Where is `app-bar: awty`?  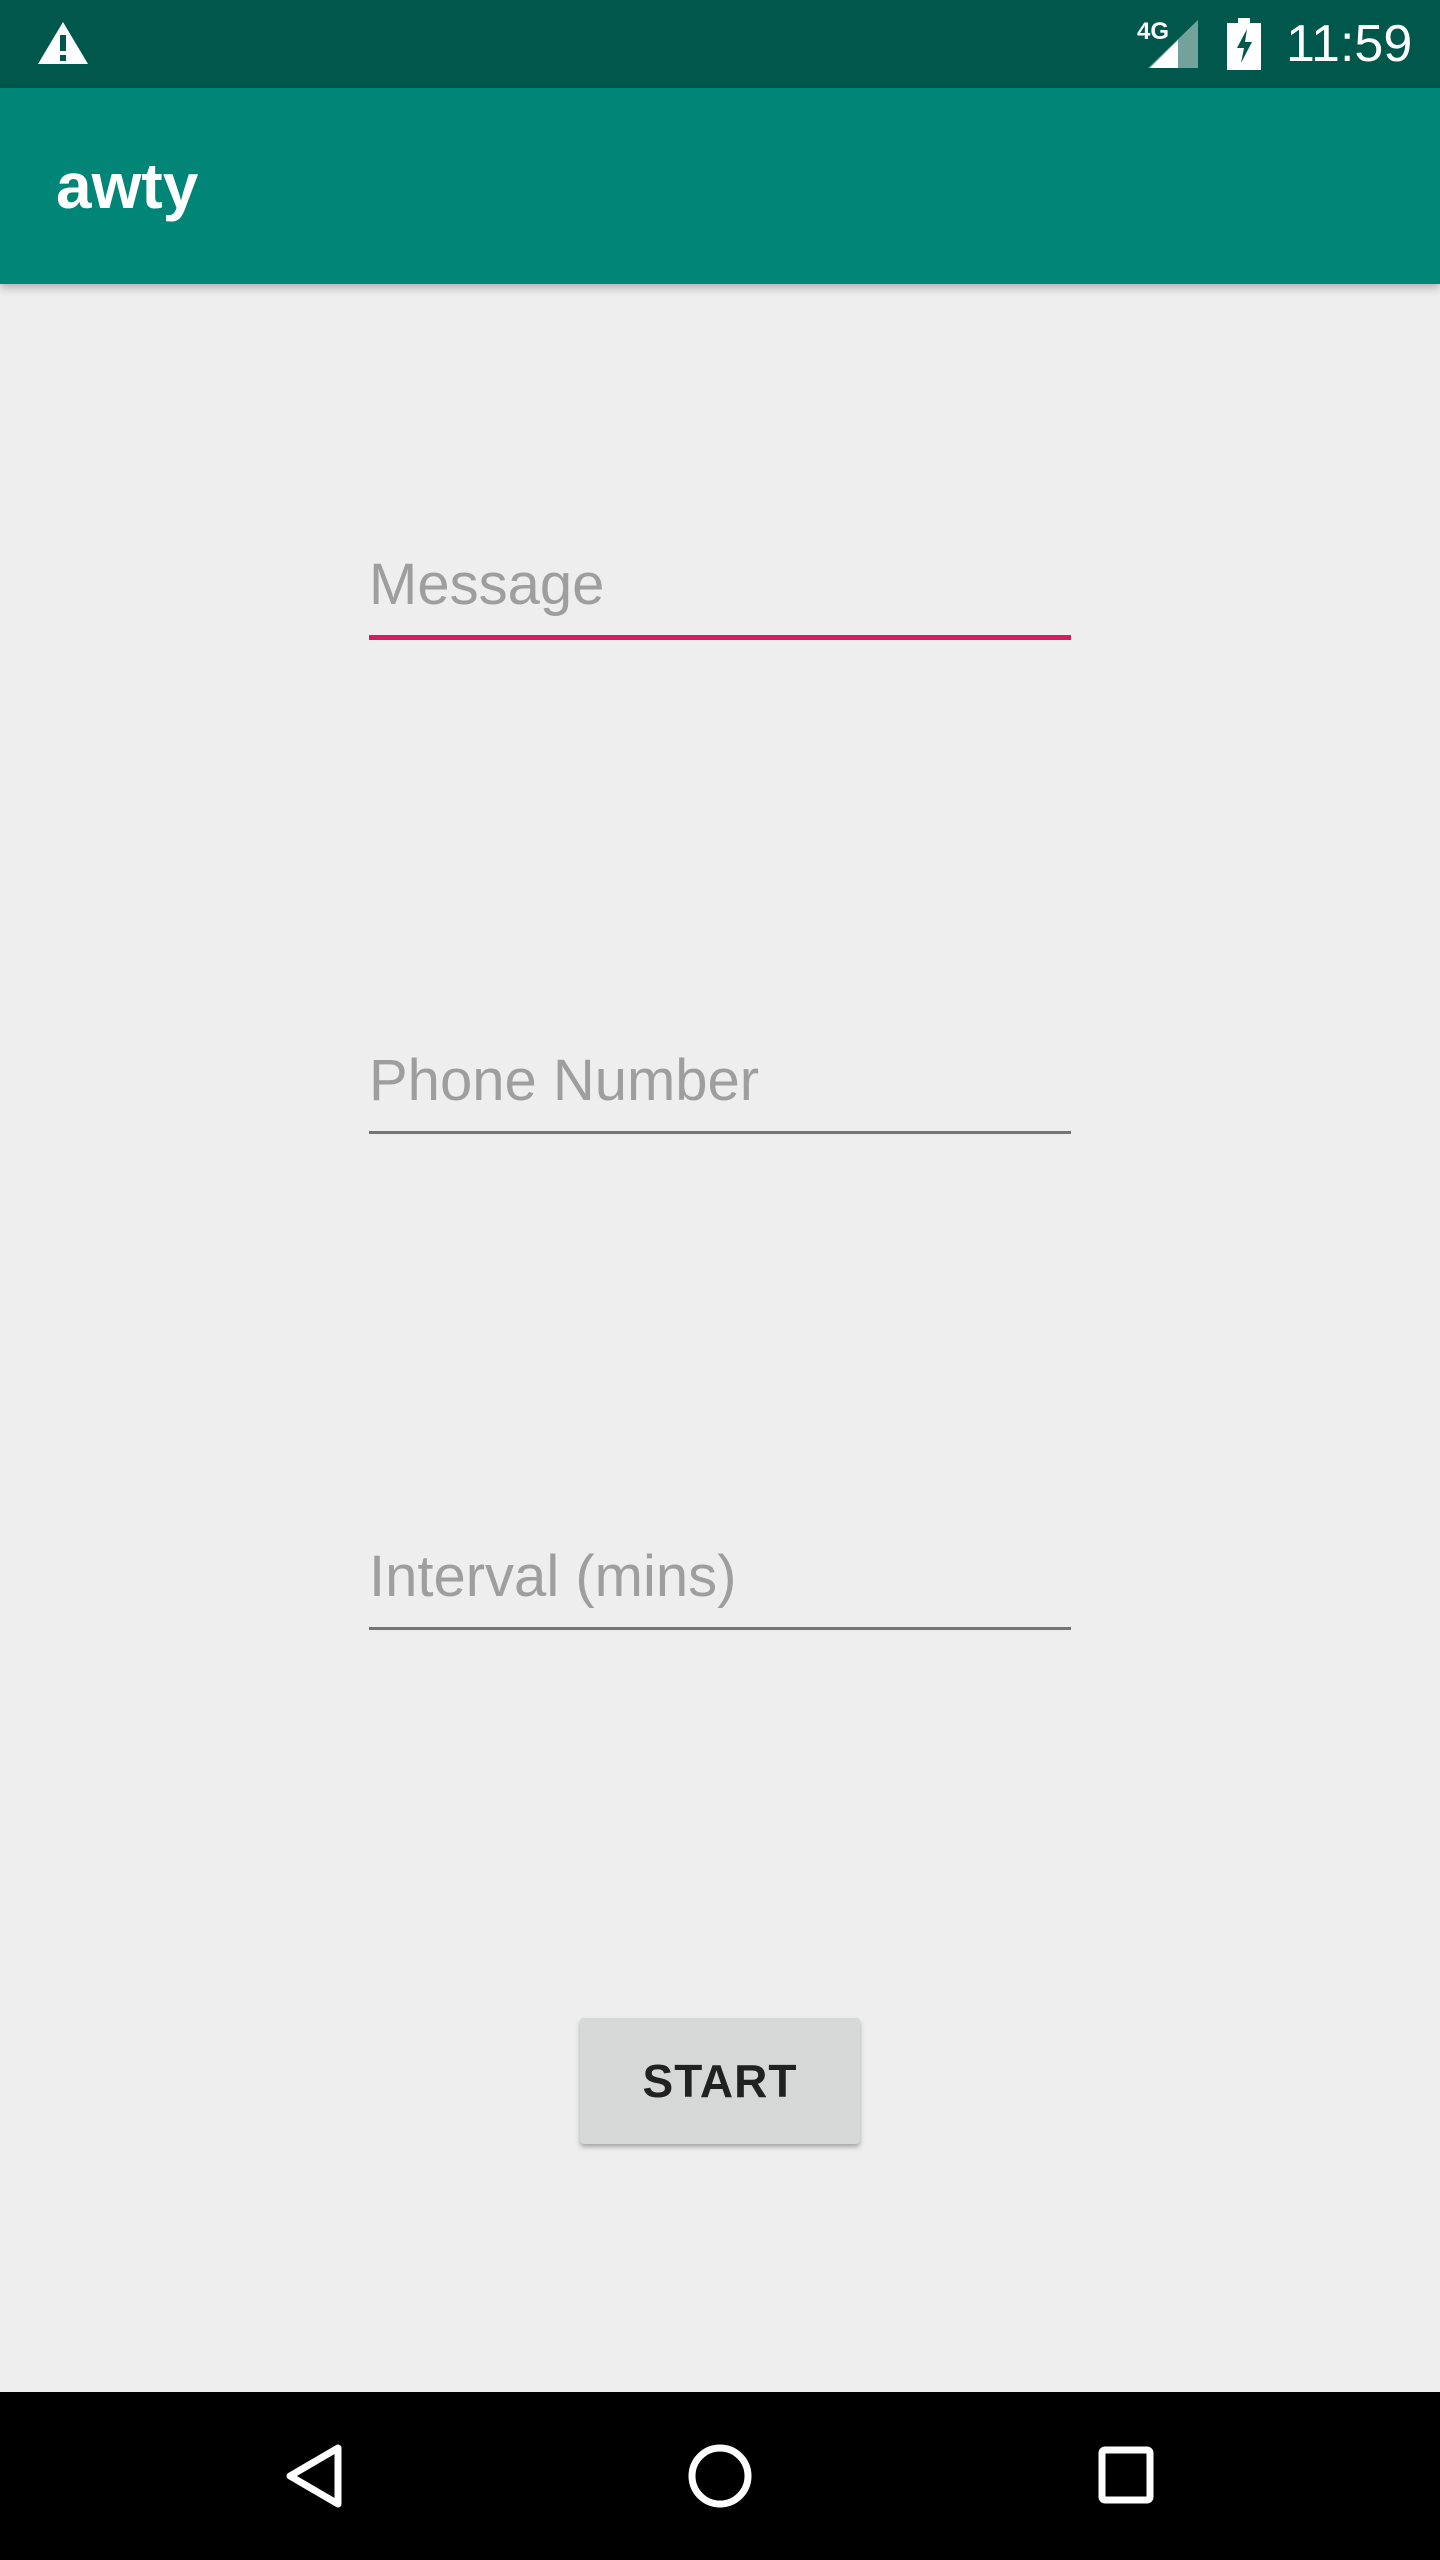
app-bar: awty is located at coordinates (720, 186).